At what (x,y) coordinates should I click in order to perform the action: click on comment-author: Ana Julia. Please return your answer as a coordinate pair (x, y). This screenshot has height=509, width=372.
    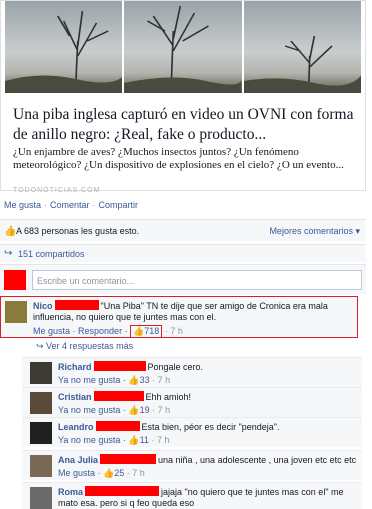
    Looking at the image, I should click on (78, 460).